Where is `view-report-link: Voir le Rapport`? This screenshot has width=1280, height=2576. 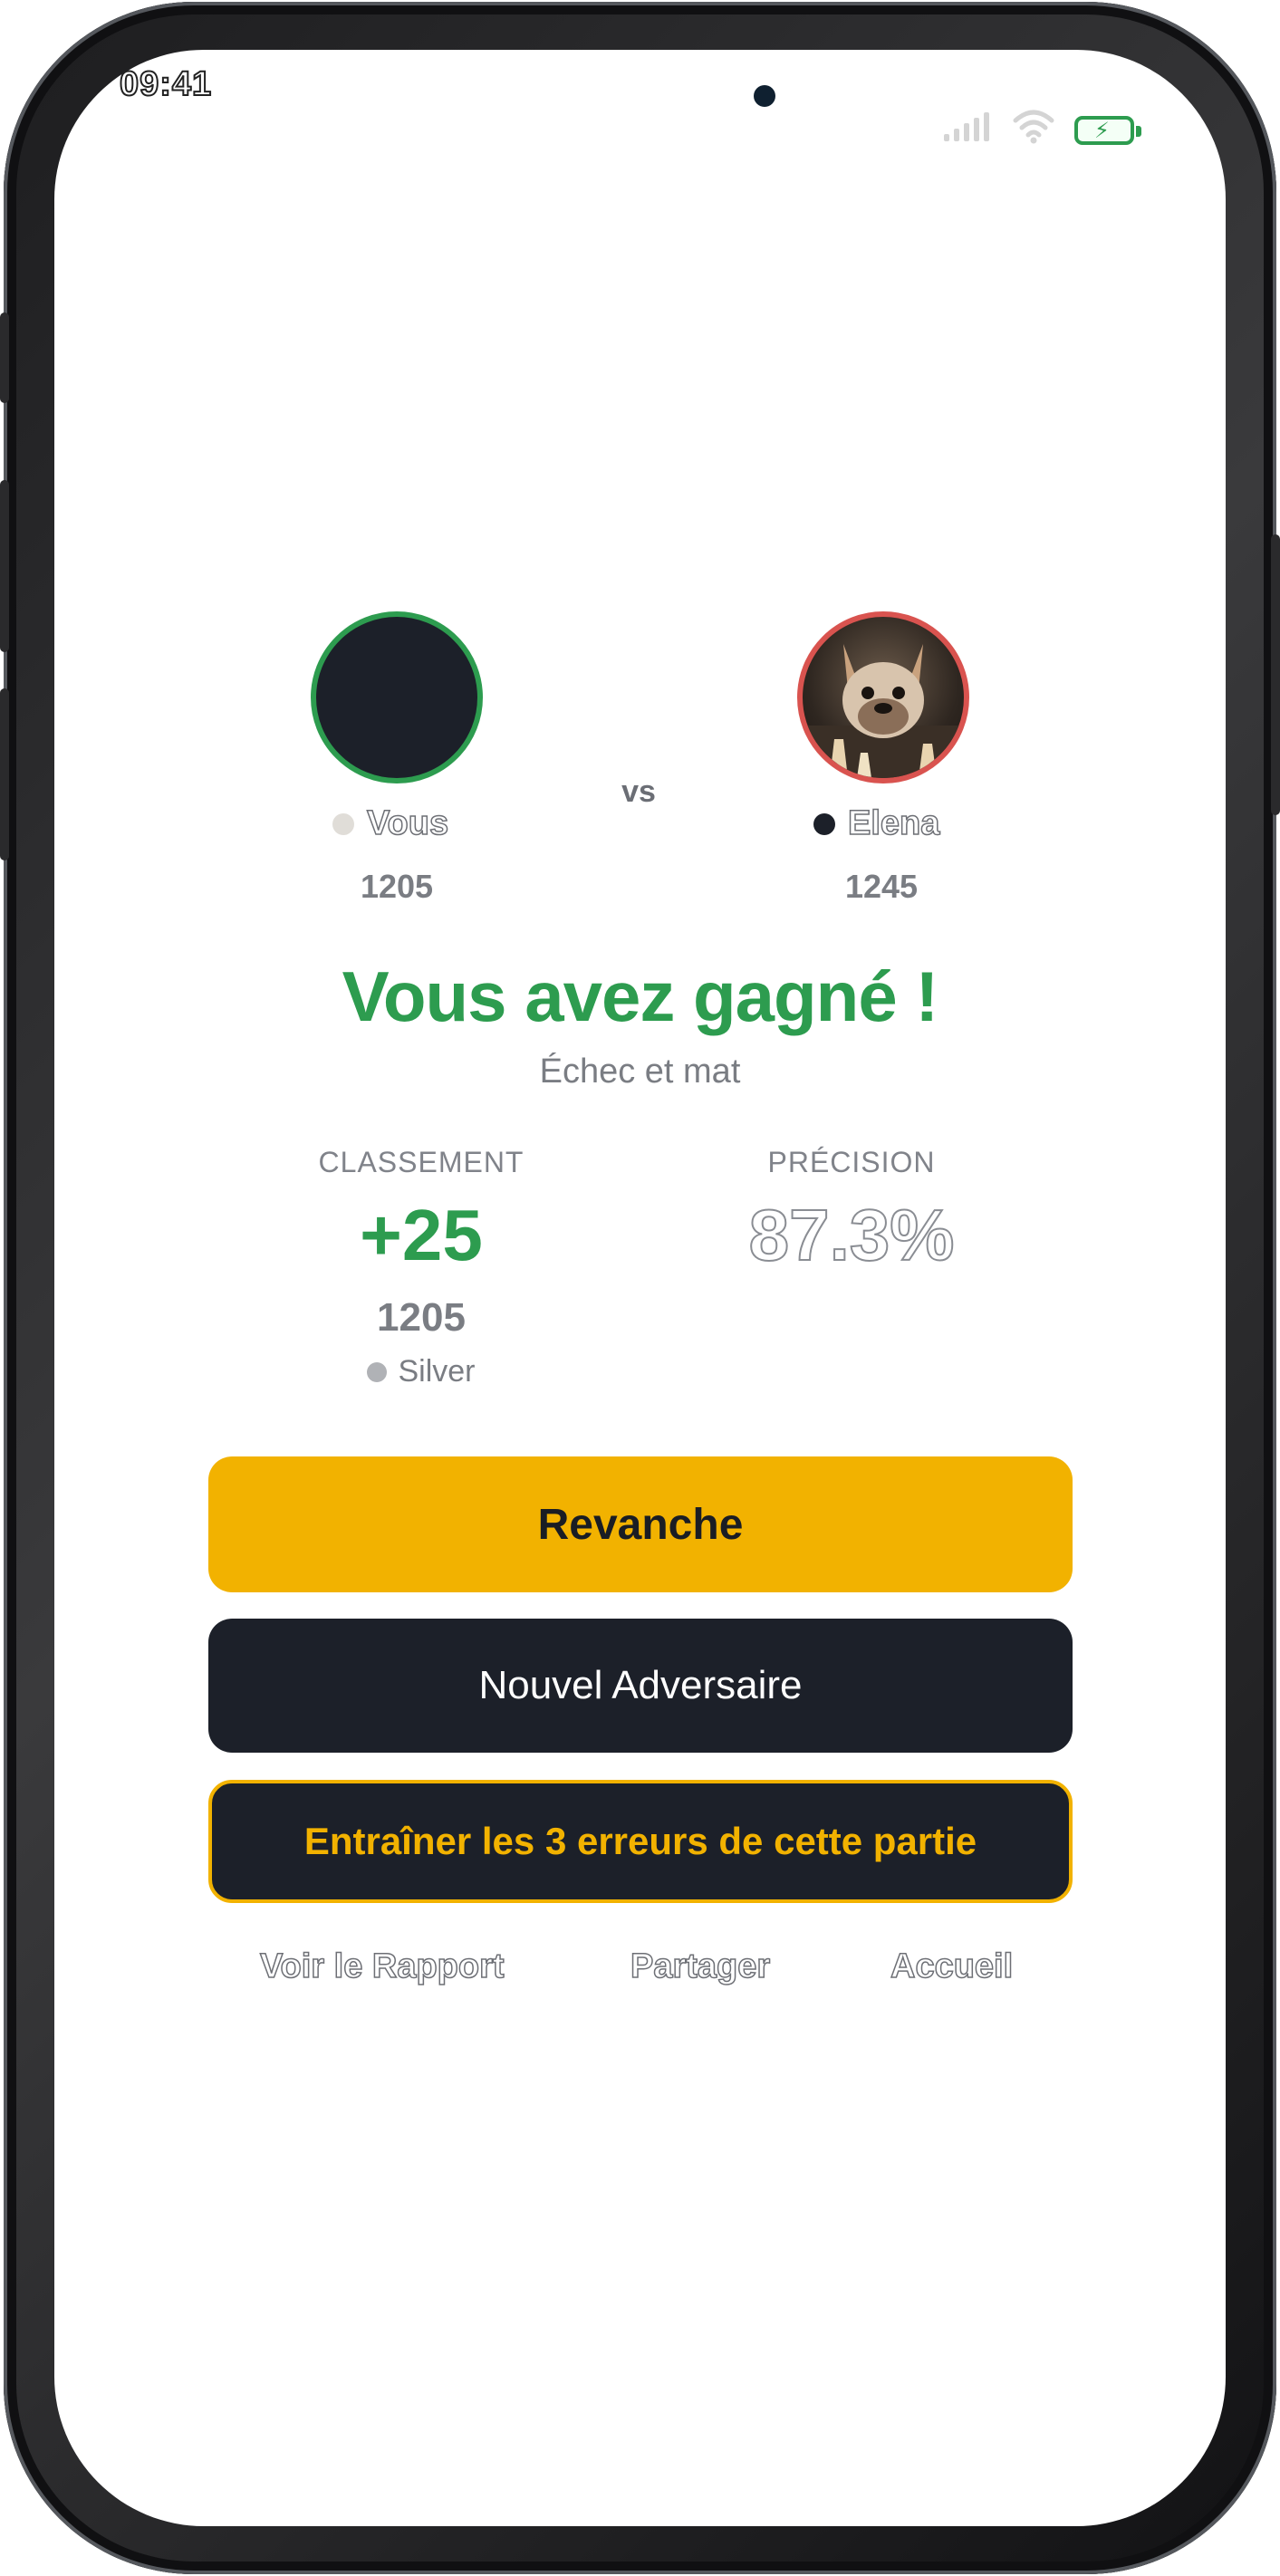 view-report-link: Voir le Rapport is located at coordinates (382, 1966).